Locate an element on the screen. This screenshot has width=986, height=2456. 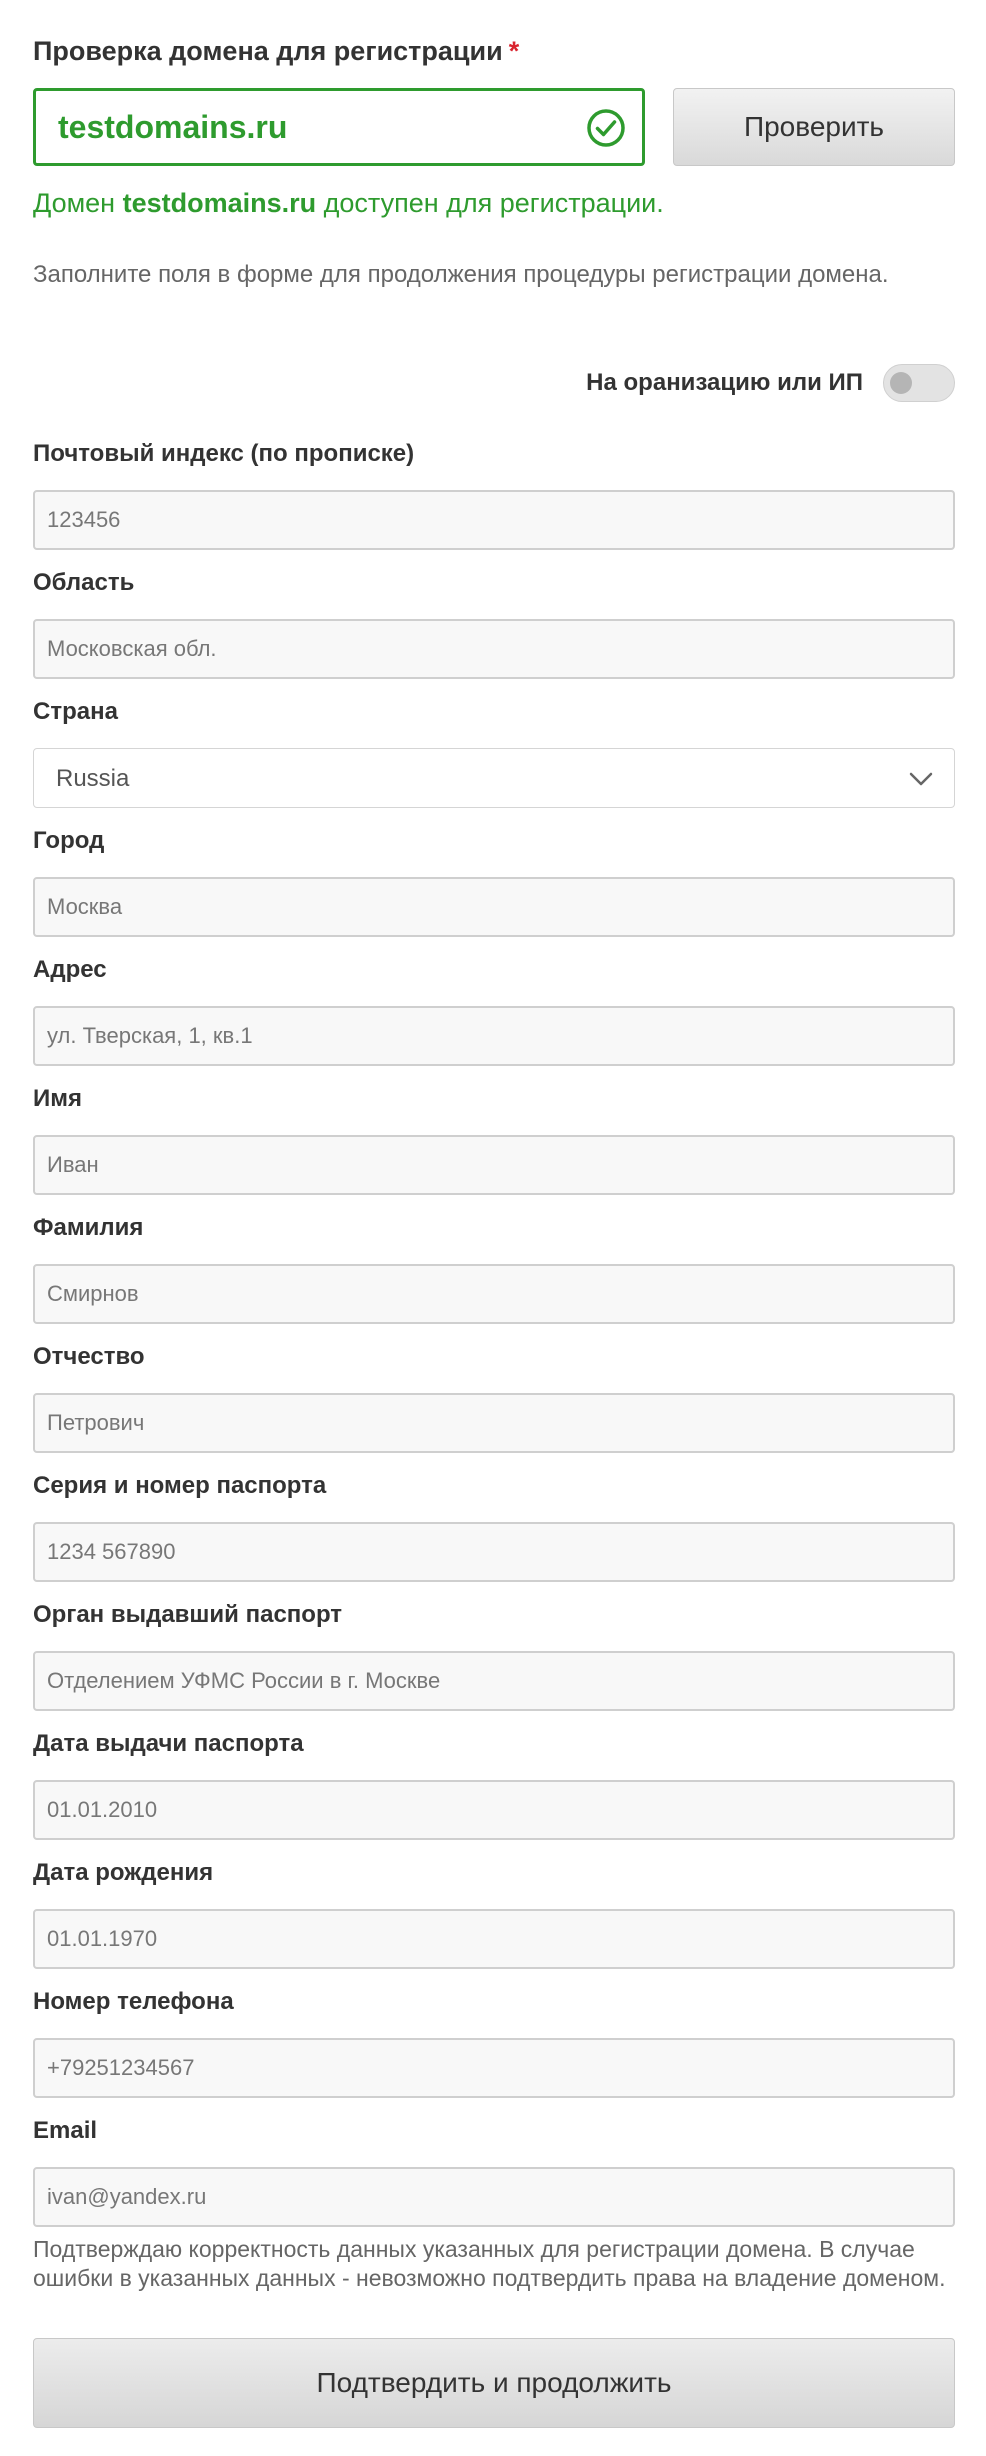
postal-label: Почтовый индекс (по прописке) is located at coordinates (224, 453).